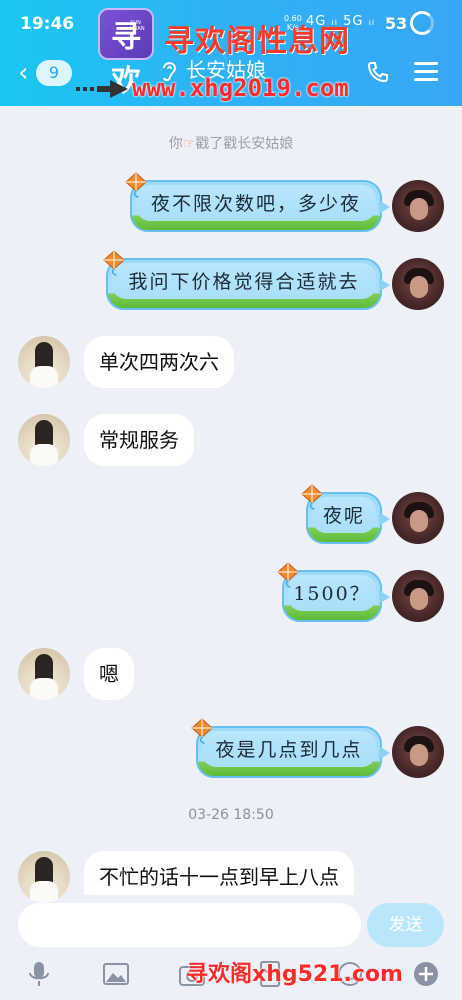 This screenshot has width=462, height=1000. Describe the element at coordinates (159, 362) in the screenshot. I see `message-bubble-left: 单次四两次六` at that location.